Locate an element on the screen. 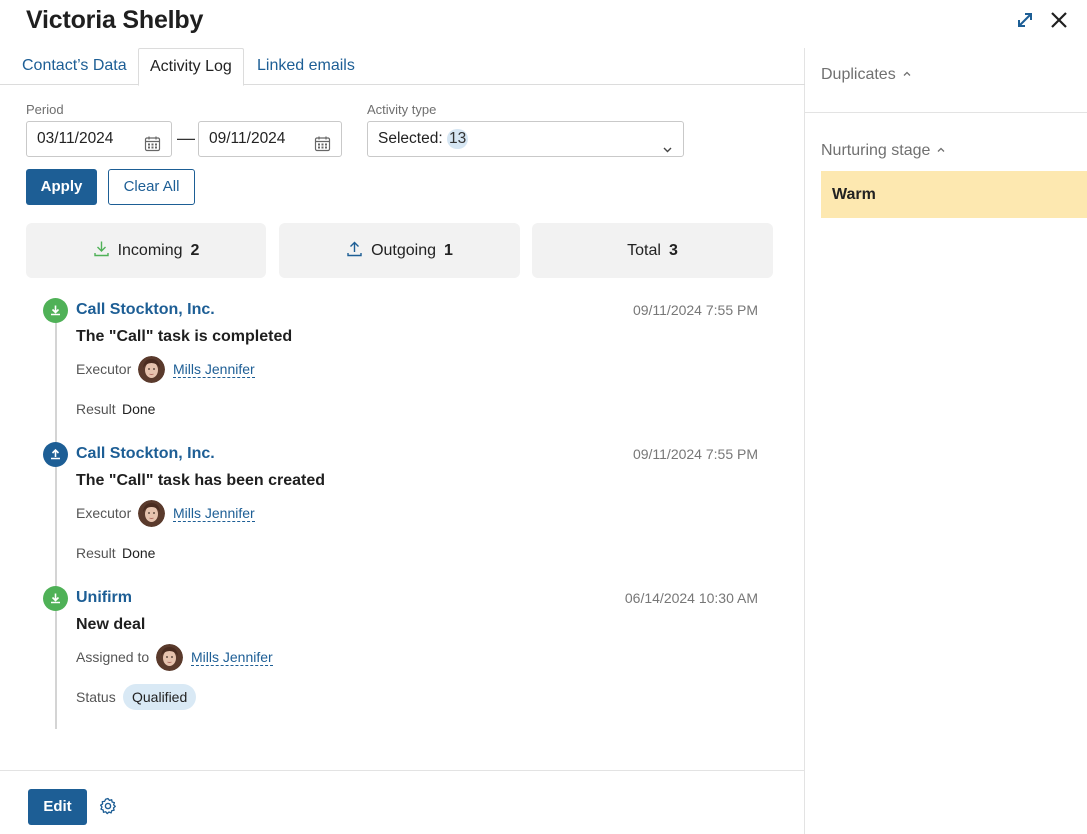 The height and width of the screenshot is (834, 1087). date-to-input: 09/11/2024 is located at coordinates (270, 139).